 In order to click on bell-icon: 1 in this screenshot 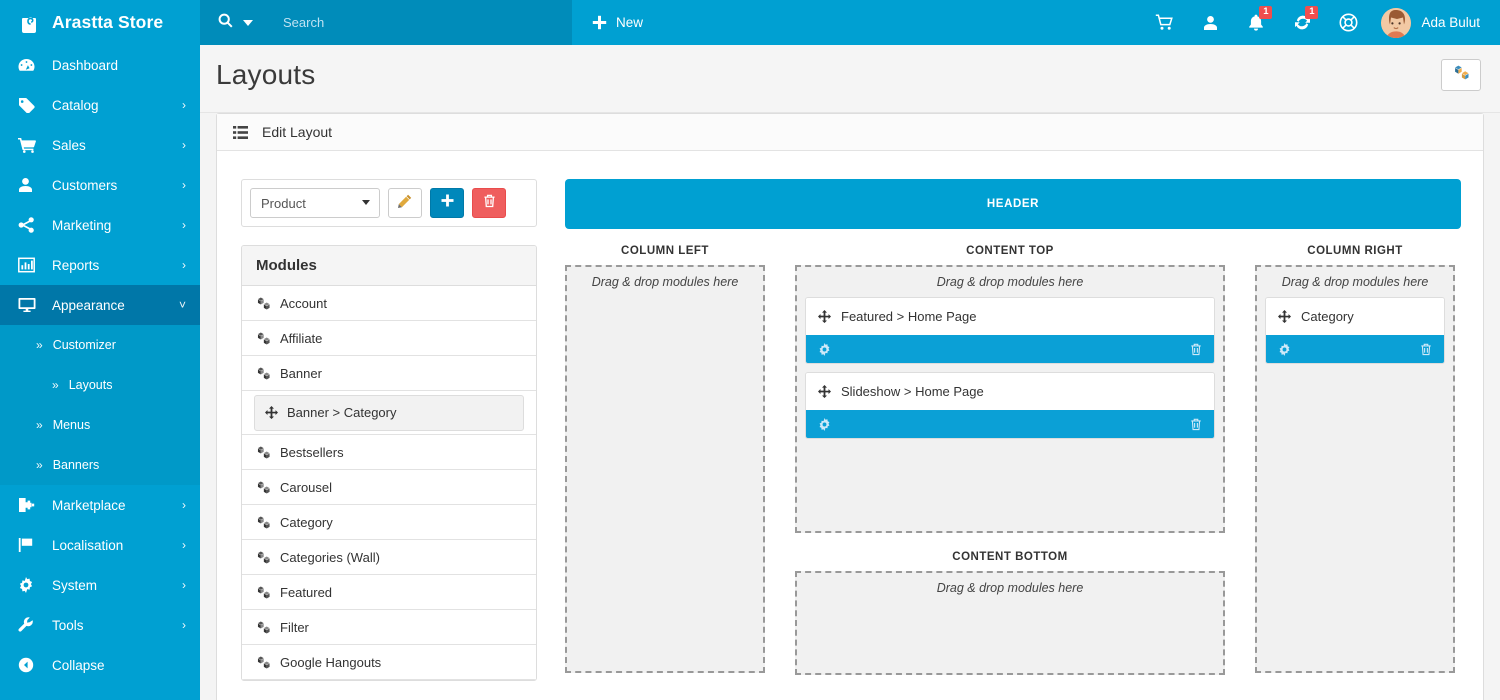, I will do `click(1256, 22)`.